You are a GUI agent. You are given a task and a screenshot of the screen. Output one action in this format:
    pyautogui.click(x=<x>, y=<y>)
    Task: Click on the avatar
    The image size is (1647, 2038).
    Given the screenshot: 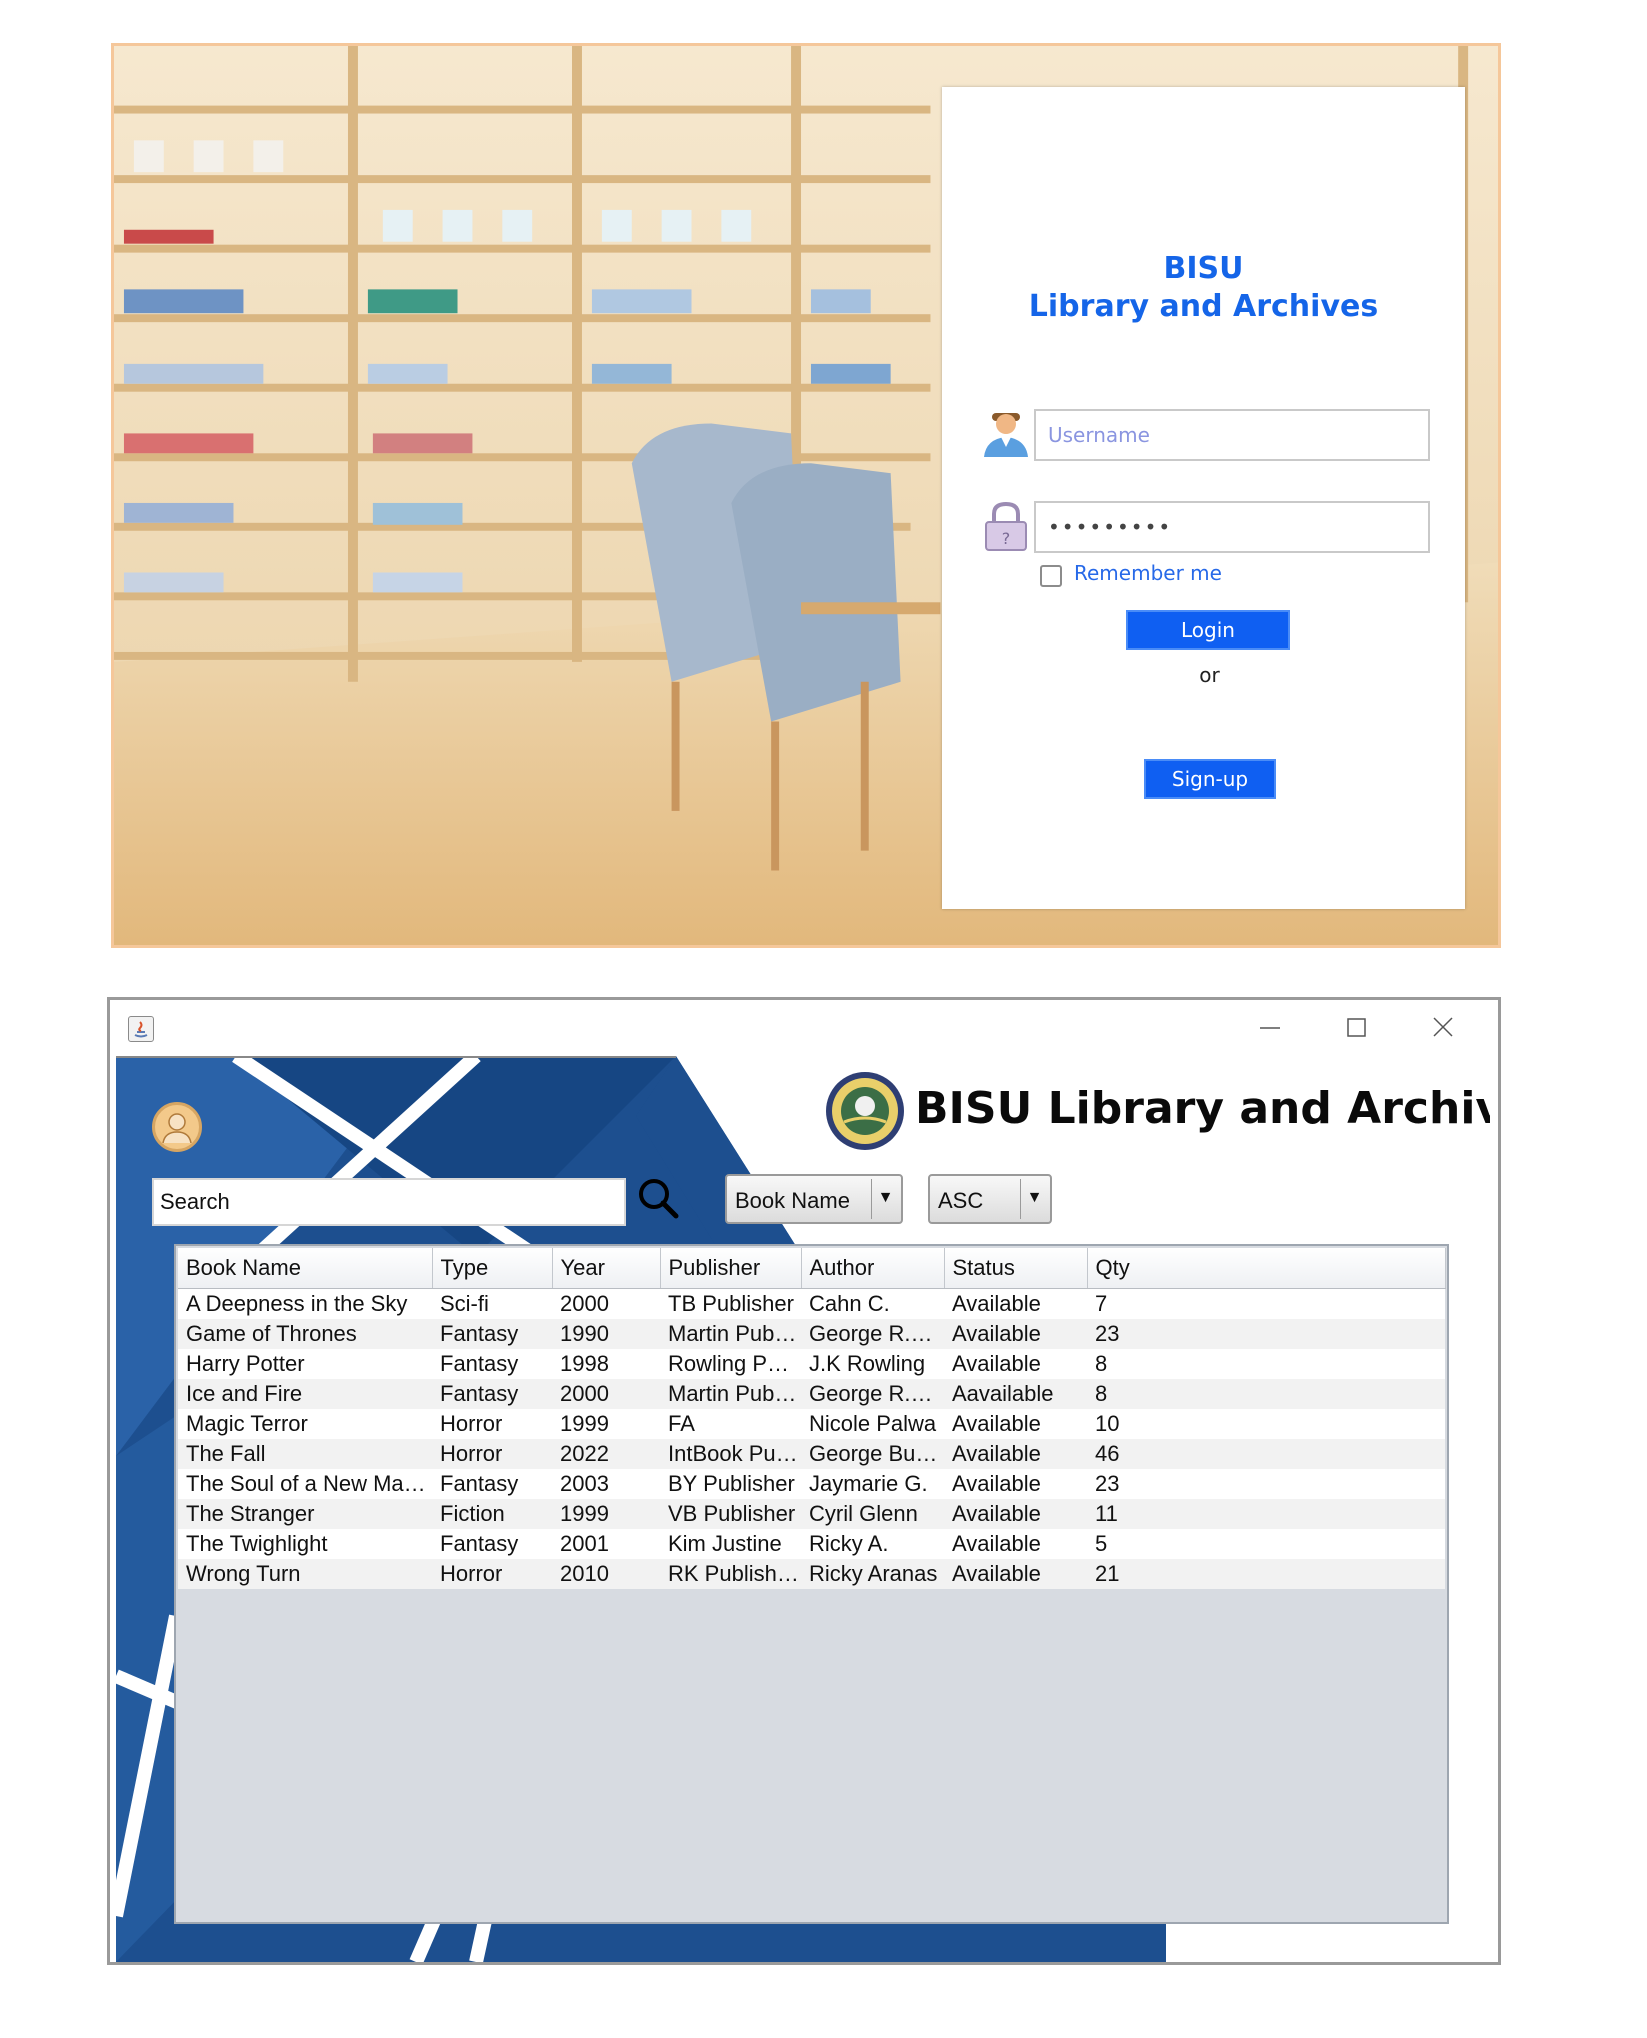 What is the action you would take?
    pyautogui.click(x=177, y=1127)
    